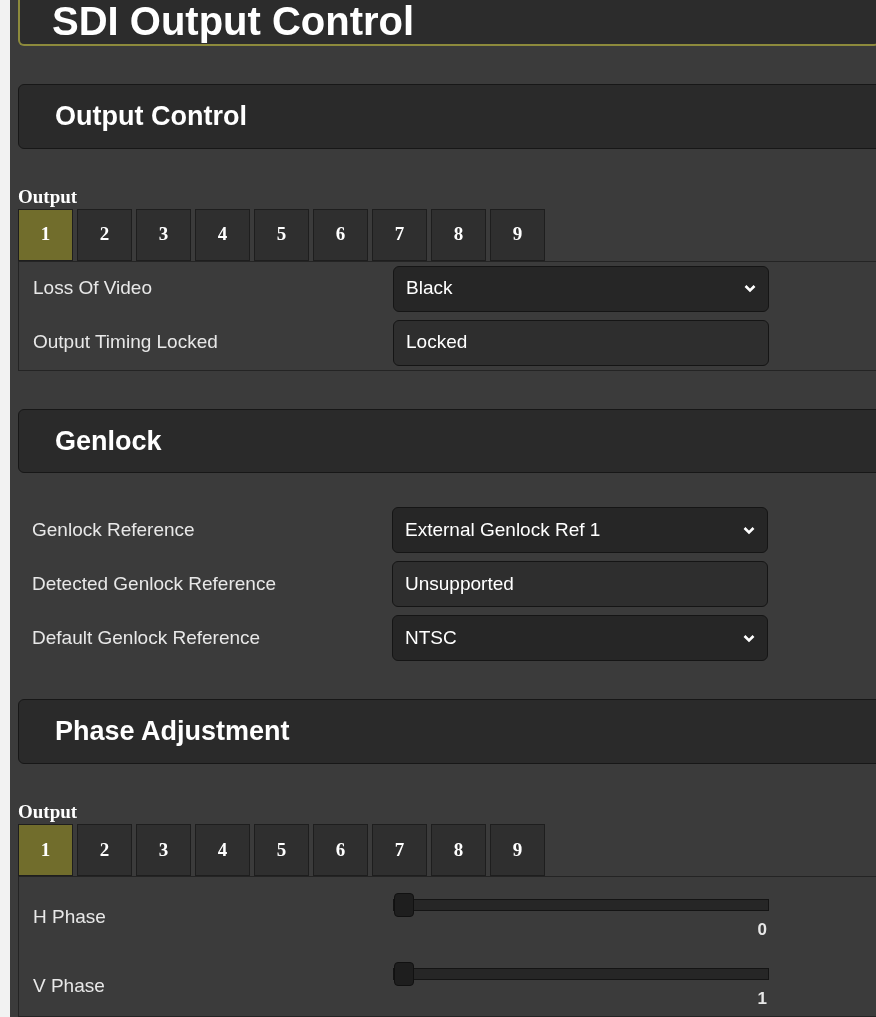 The image size is (876, 1017). What do you see at coordinates (581, 342) in the screenshot?
I see `readout-field: Locked` at bounding box center [581, 342].